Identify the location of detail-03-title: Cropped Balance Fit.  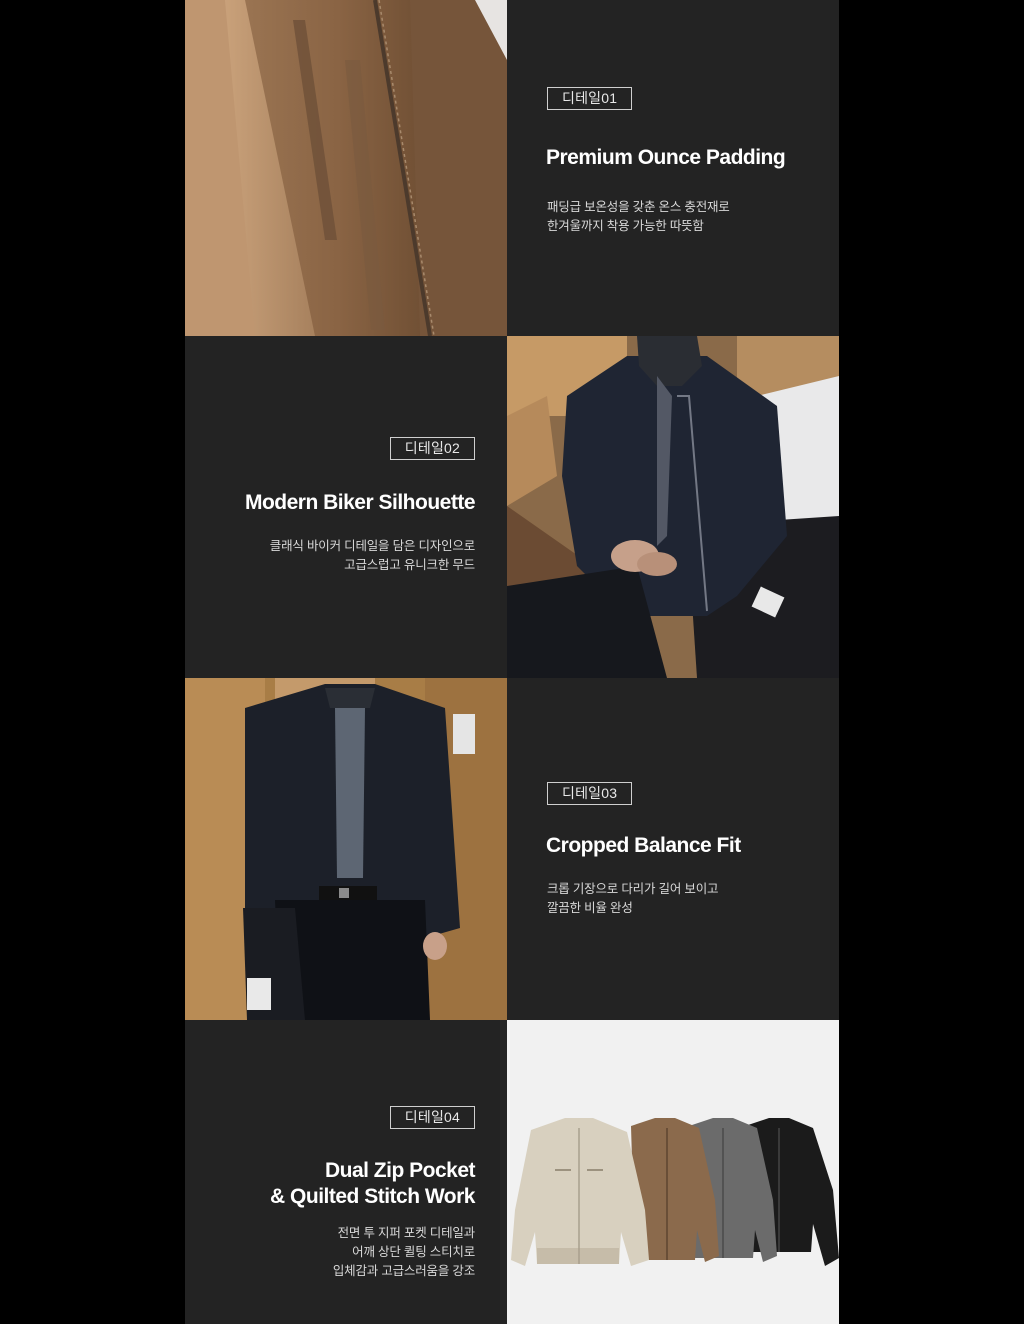
(691, 846).